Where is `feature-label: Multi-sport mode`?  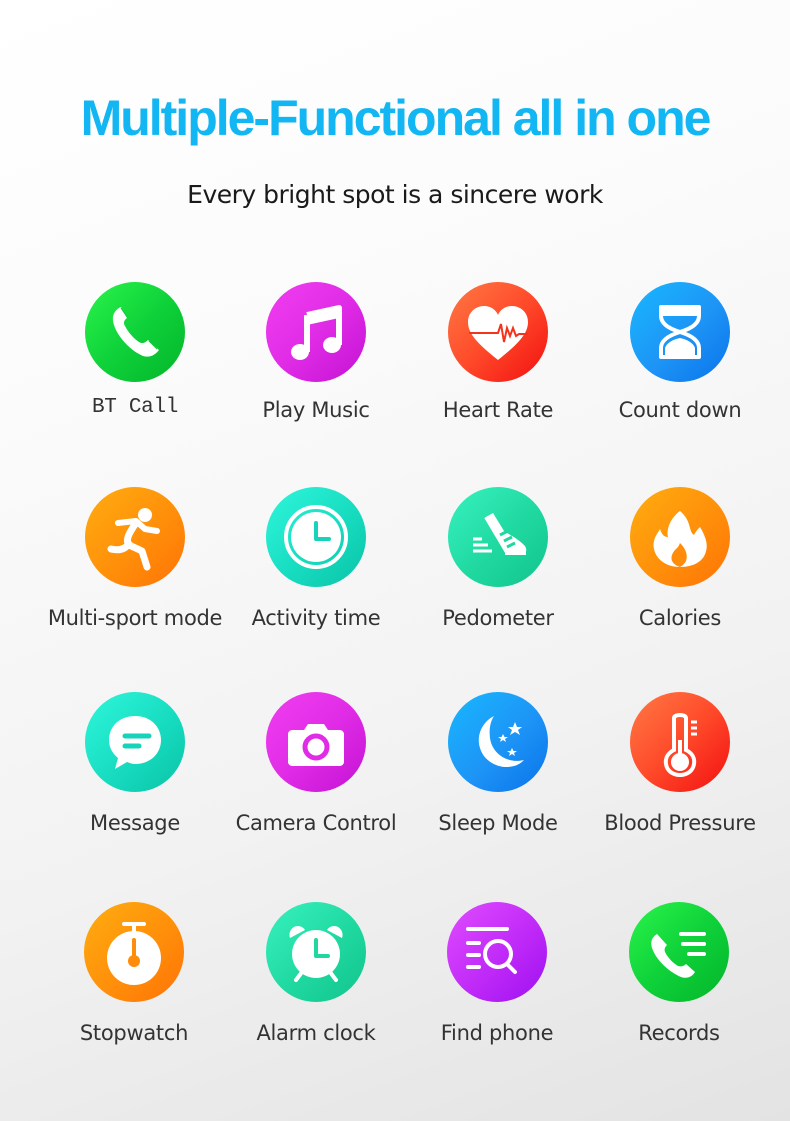
feature-label: Multi-sport mode is located at coordinates (135, 618).